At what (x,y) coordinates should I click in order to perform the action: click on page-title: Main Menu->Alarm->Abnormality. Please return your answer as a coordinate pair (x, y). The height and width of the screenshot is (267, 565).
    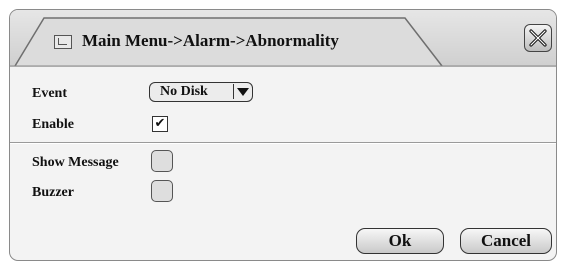
    Looking at the image, I should click on (210, 40).